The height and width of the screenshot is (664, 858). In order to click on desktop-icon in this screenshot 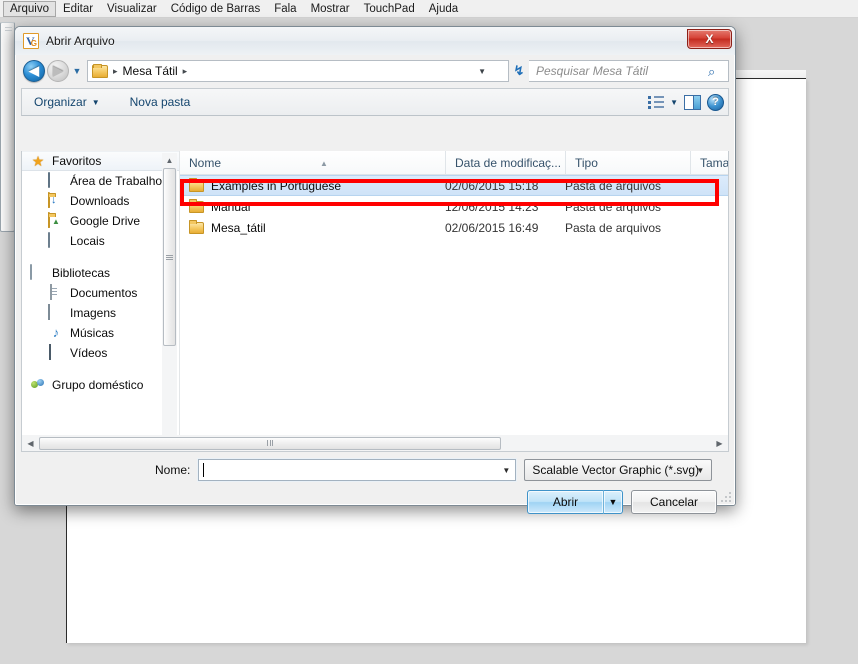, I will do `click(49, 180)`.